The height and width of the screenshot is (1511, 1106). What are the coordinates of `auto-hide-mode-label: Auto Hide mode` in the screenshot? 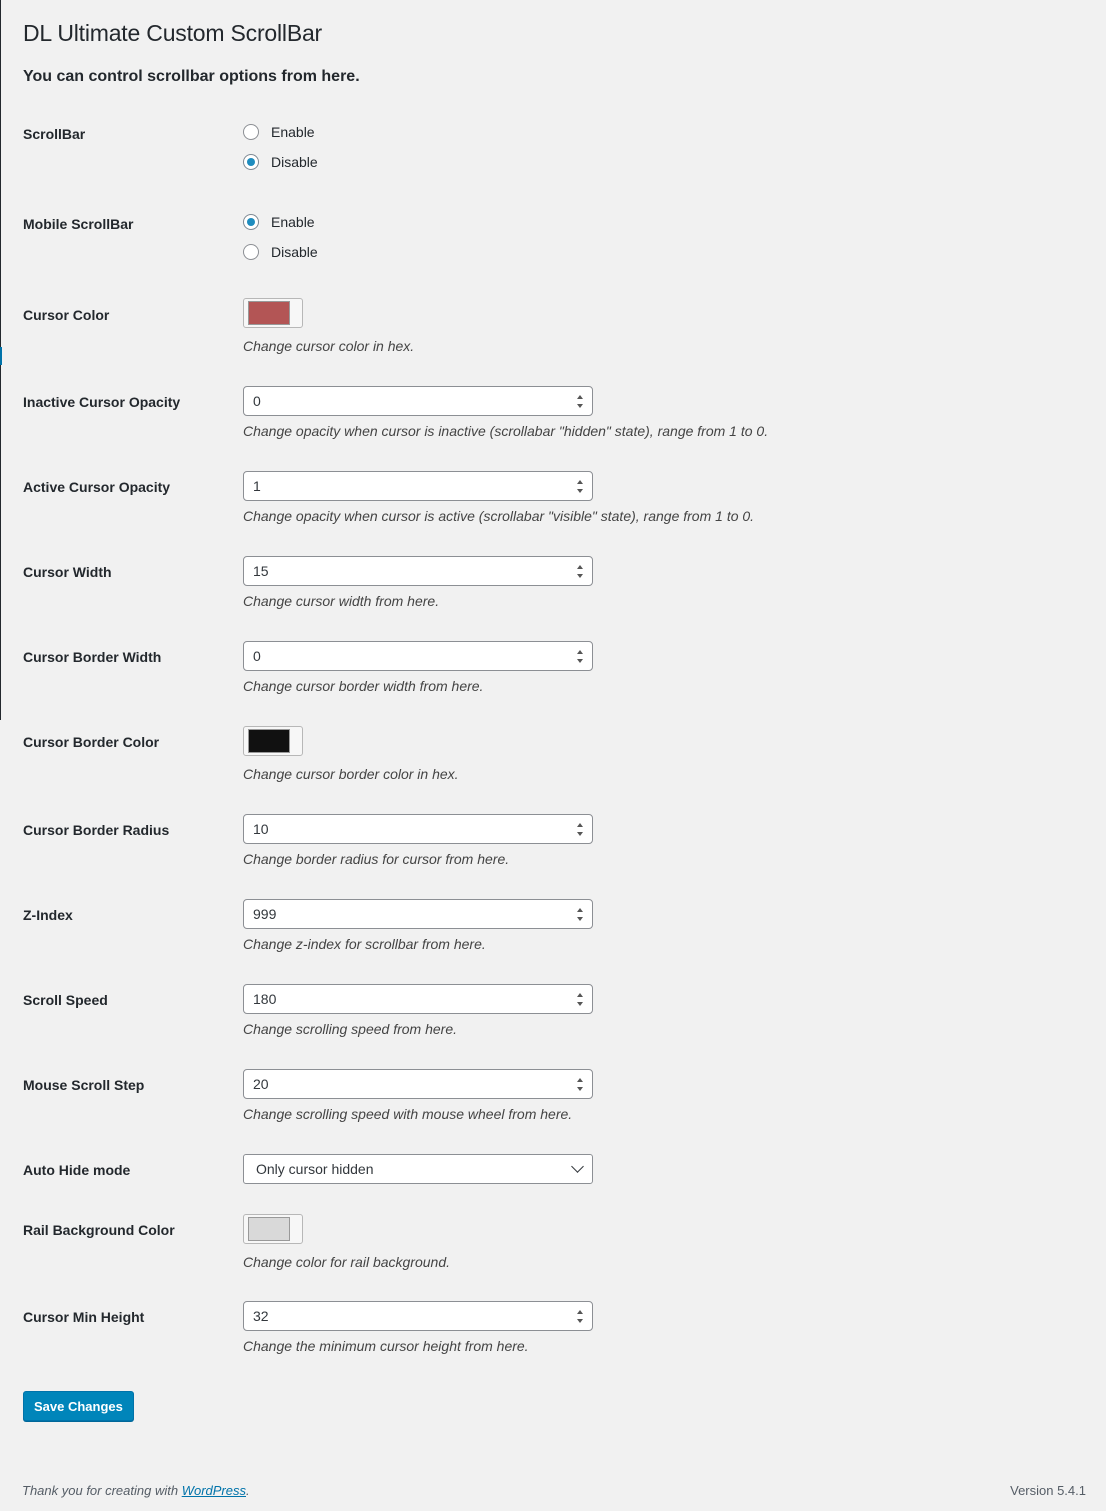 It's located at (77, 1170).